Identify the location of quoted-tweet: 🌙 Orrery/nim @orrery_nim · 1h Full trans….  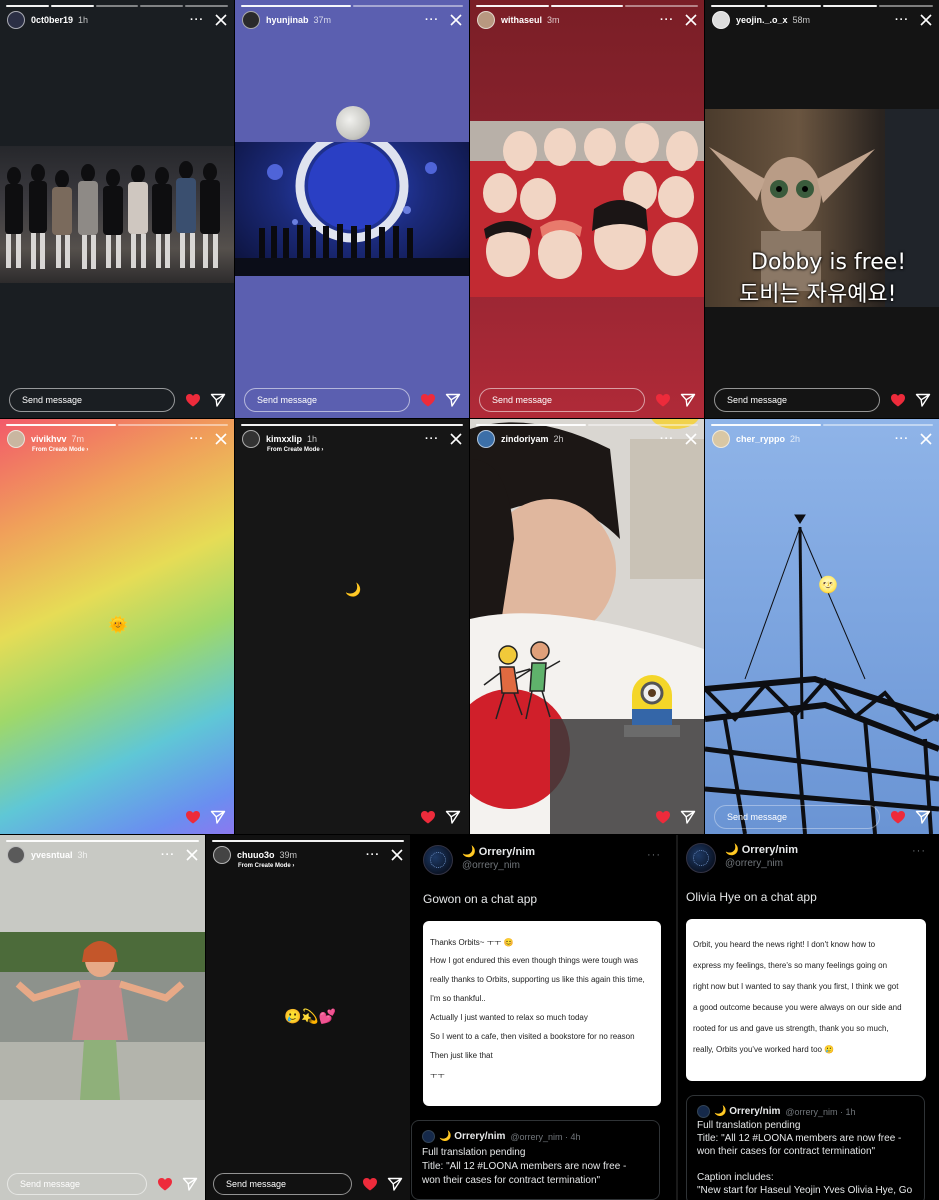
(805, 1147).